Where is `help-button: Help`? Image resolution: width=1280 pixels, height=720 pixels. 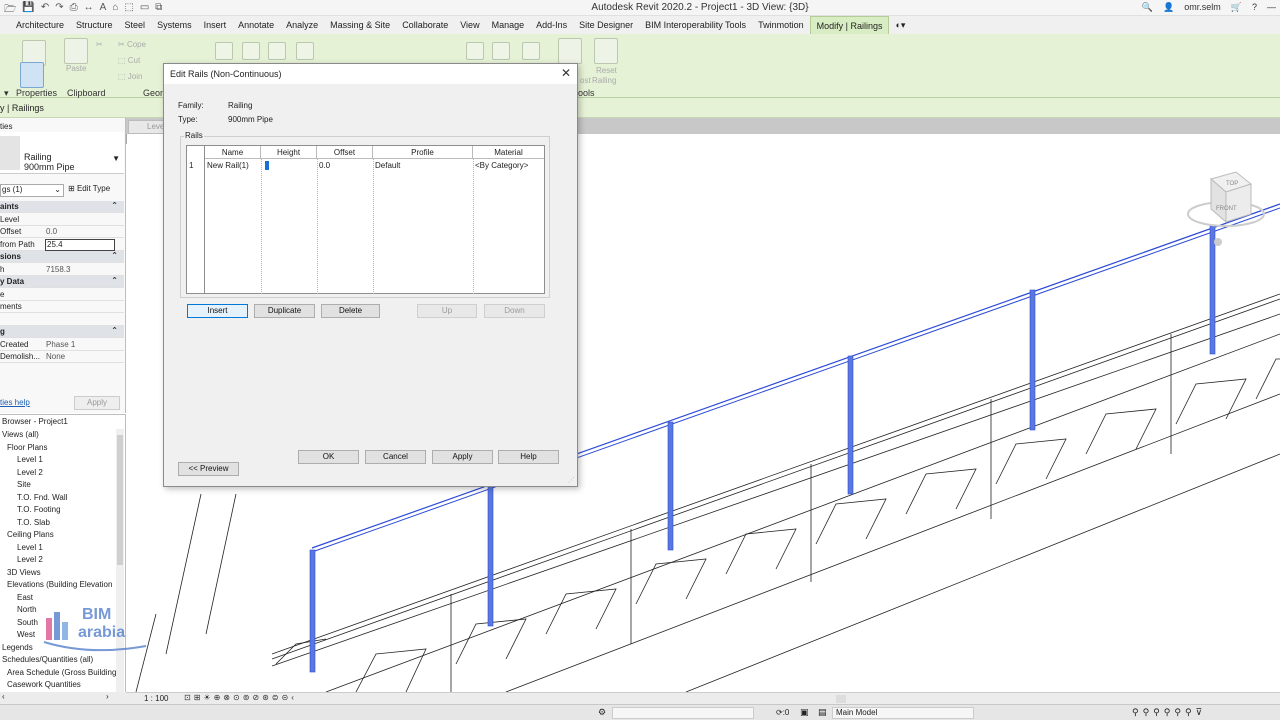
help-button: Help is located at coordinates (528, 457).